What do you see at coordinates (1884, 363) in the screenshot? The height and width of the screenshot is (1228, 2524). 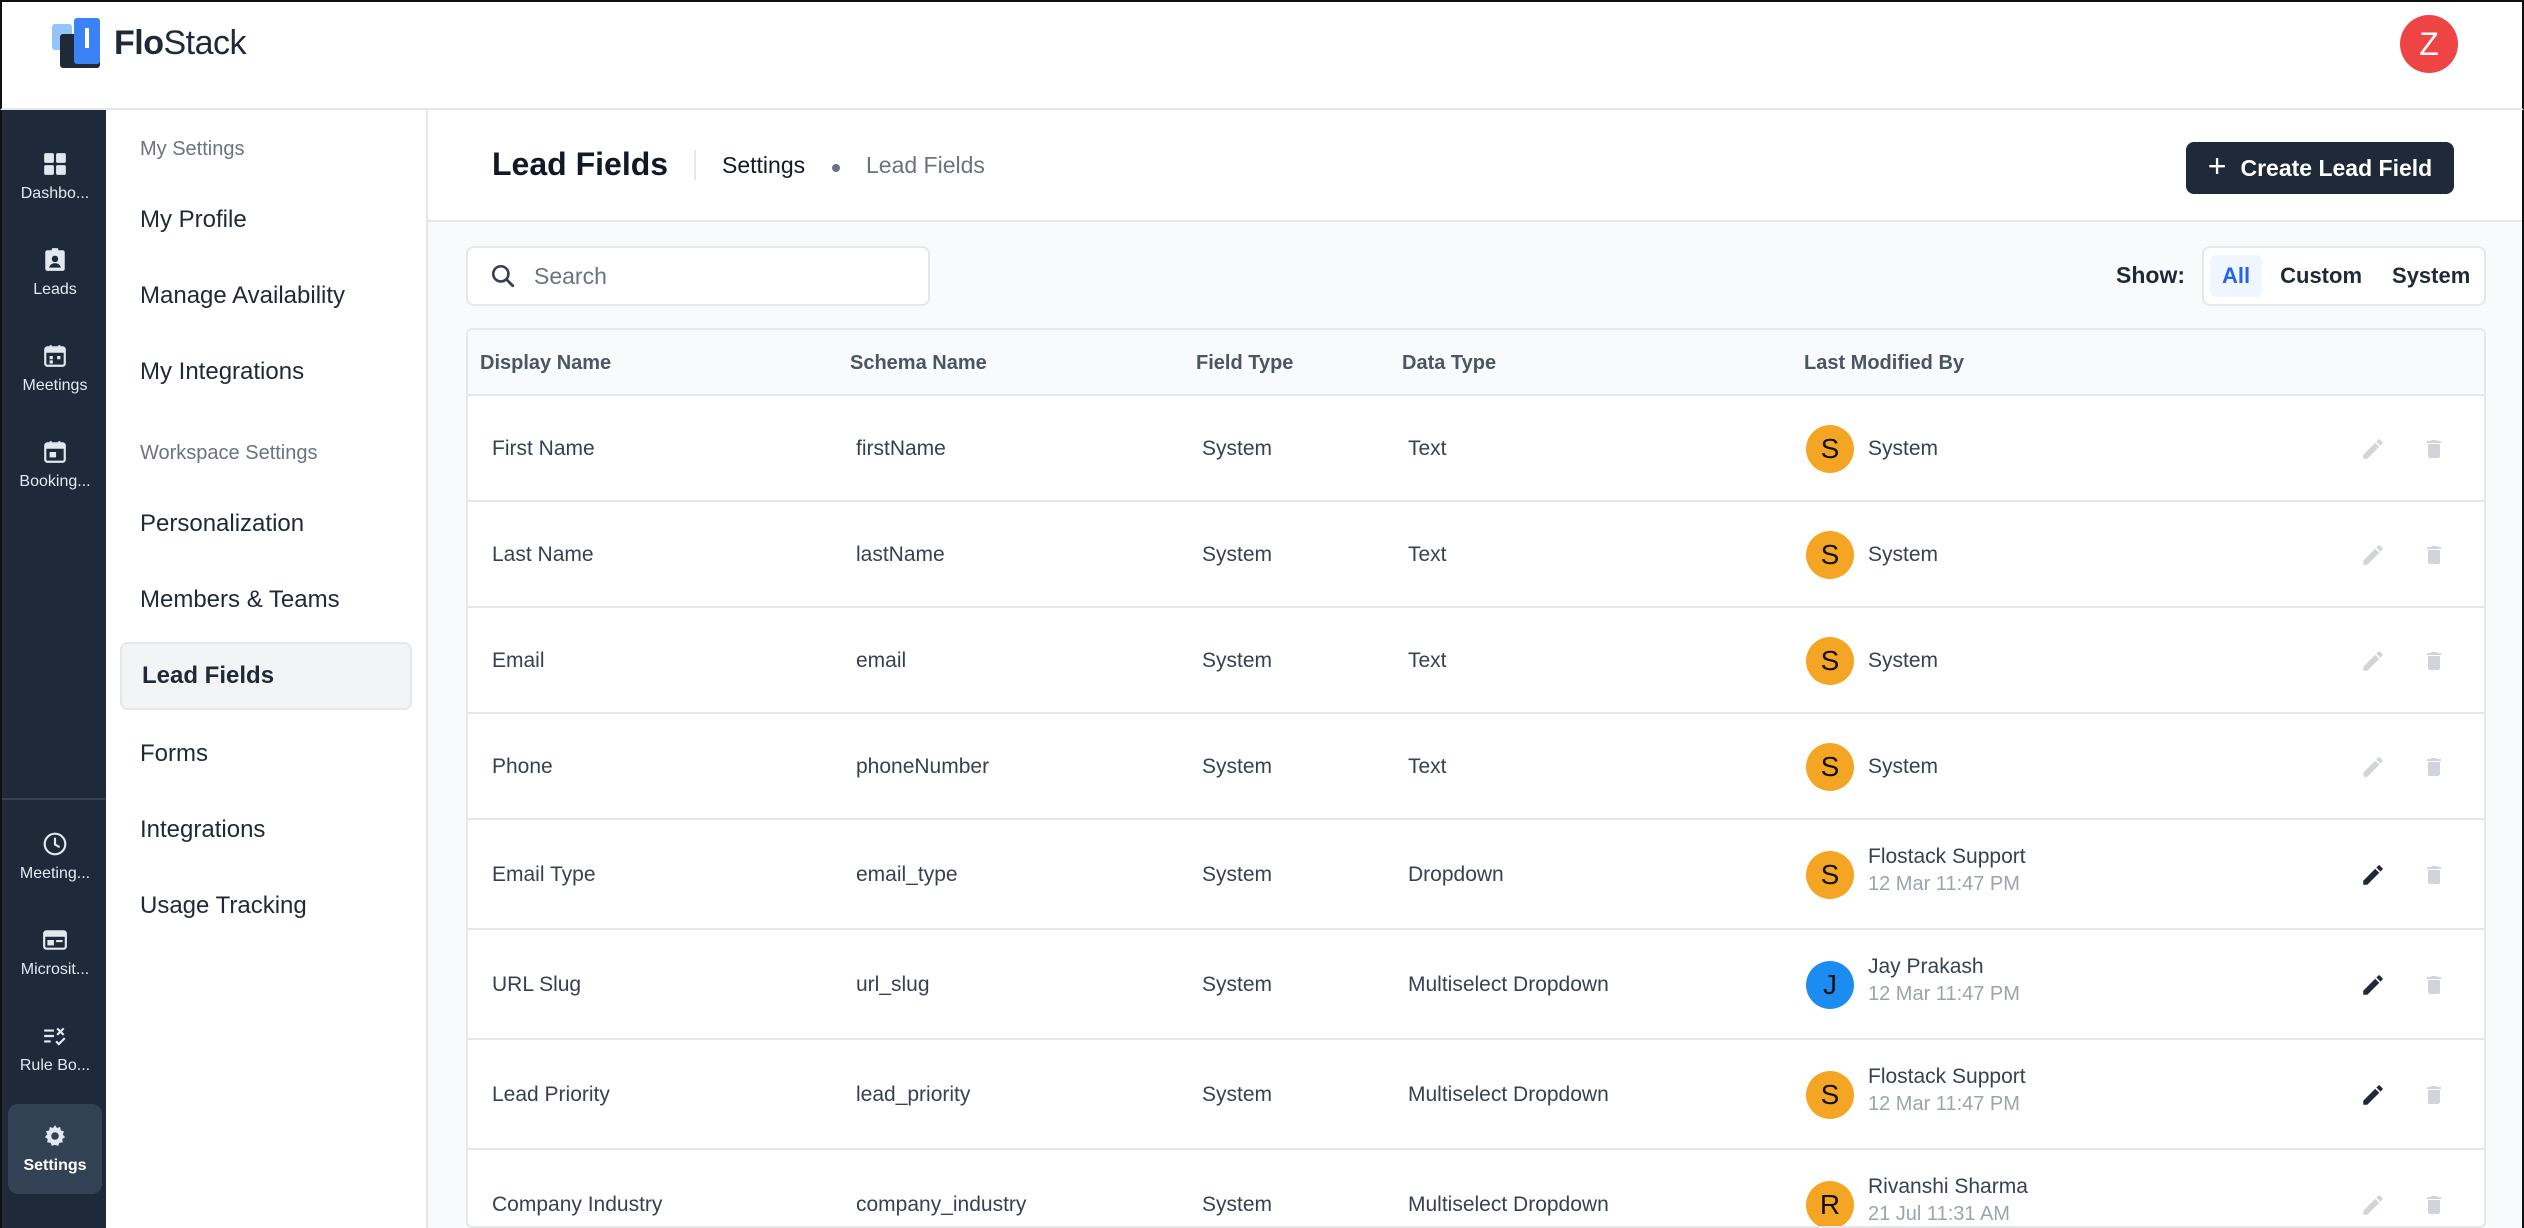 I see `column-last-modified-by: Last Modified By` at bounding box center [1884, 363].